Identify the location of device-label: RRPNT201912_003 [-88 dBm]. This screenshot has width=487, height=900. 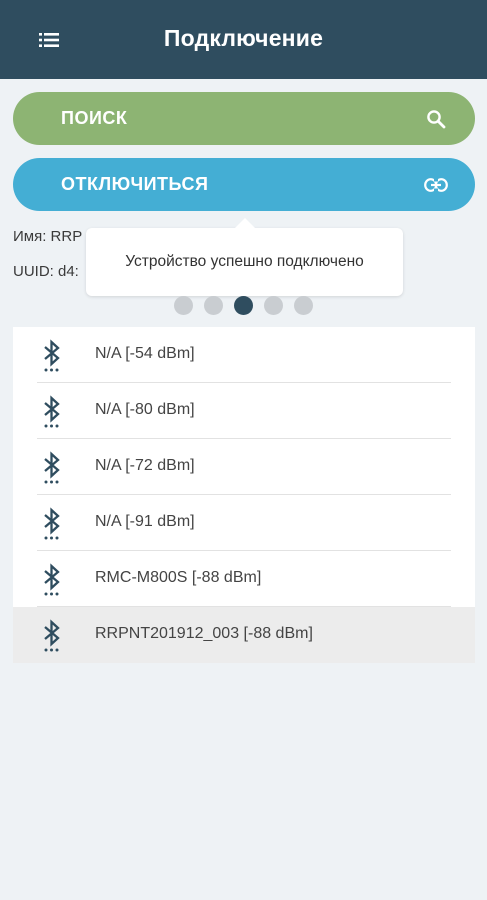
(204, 633).